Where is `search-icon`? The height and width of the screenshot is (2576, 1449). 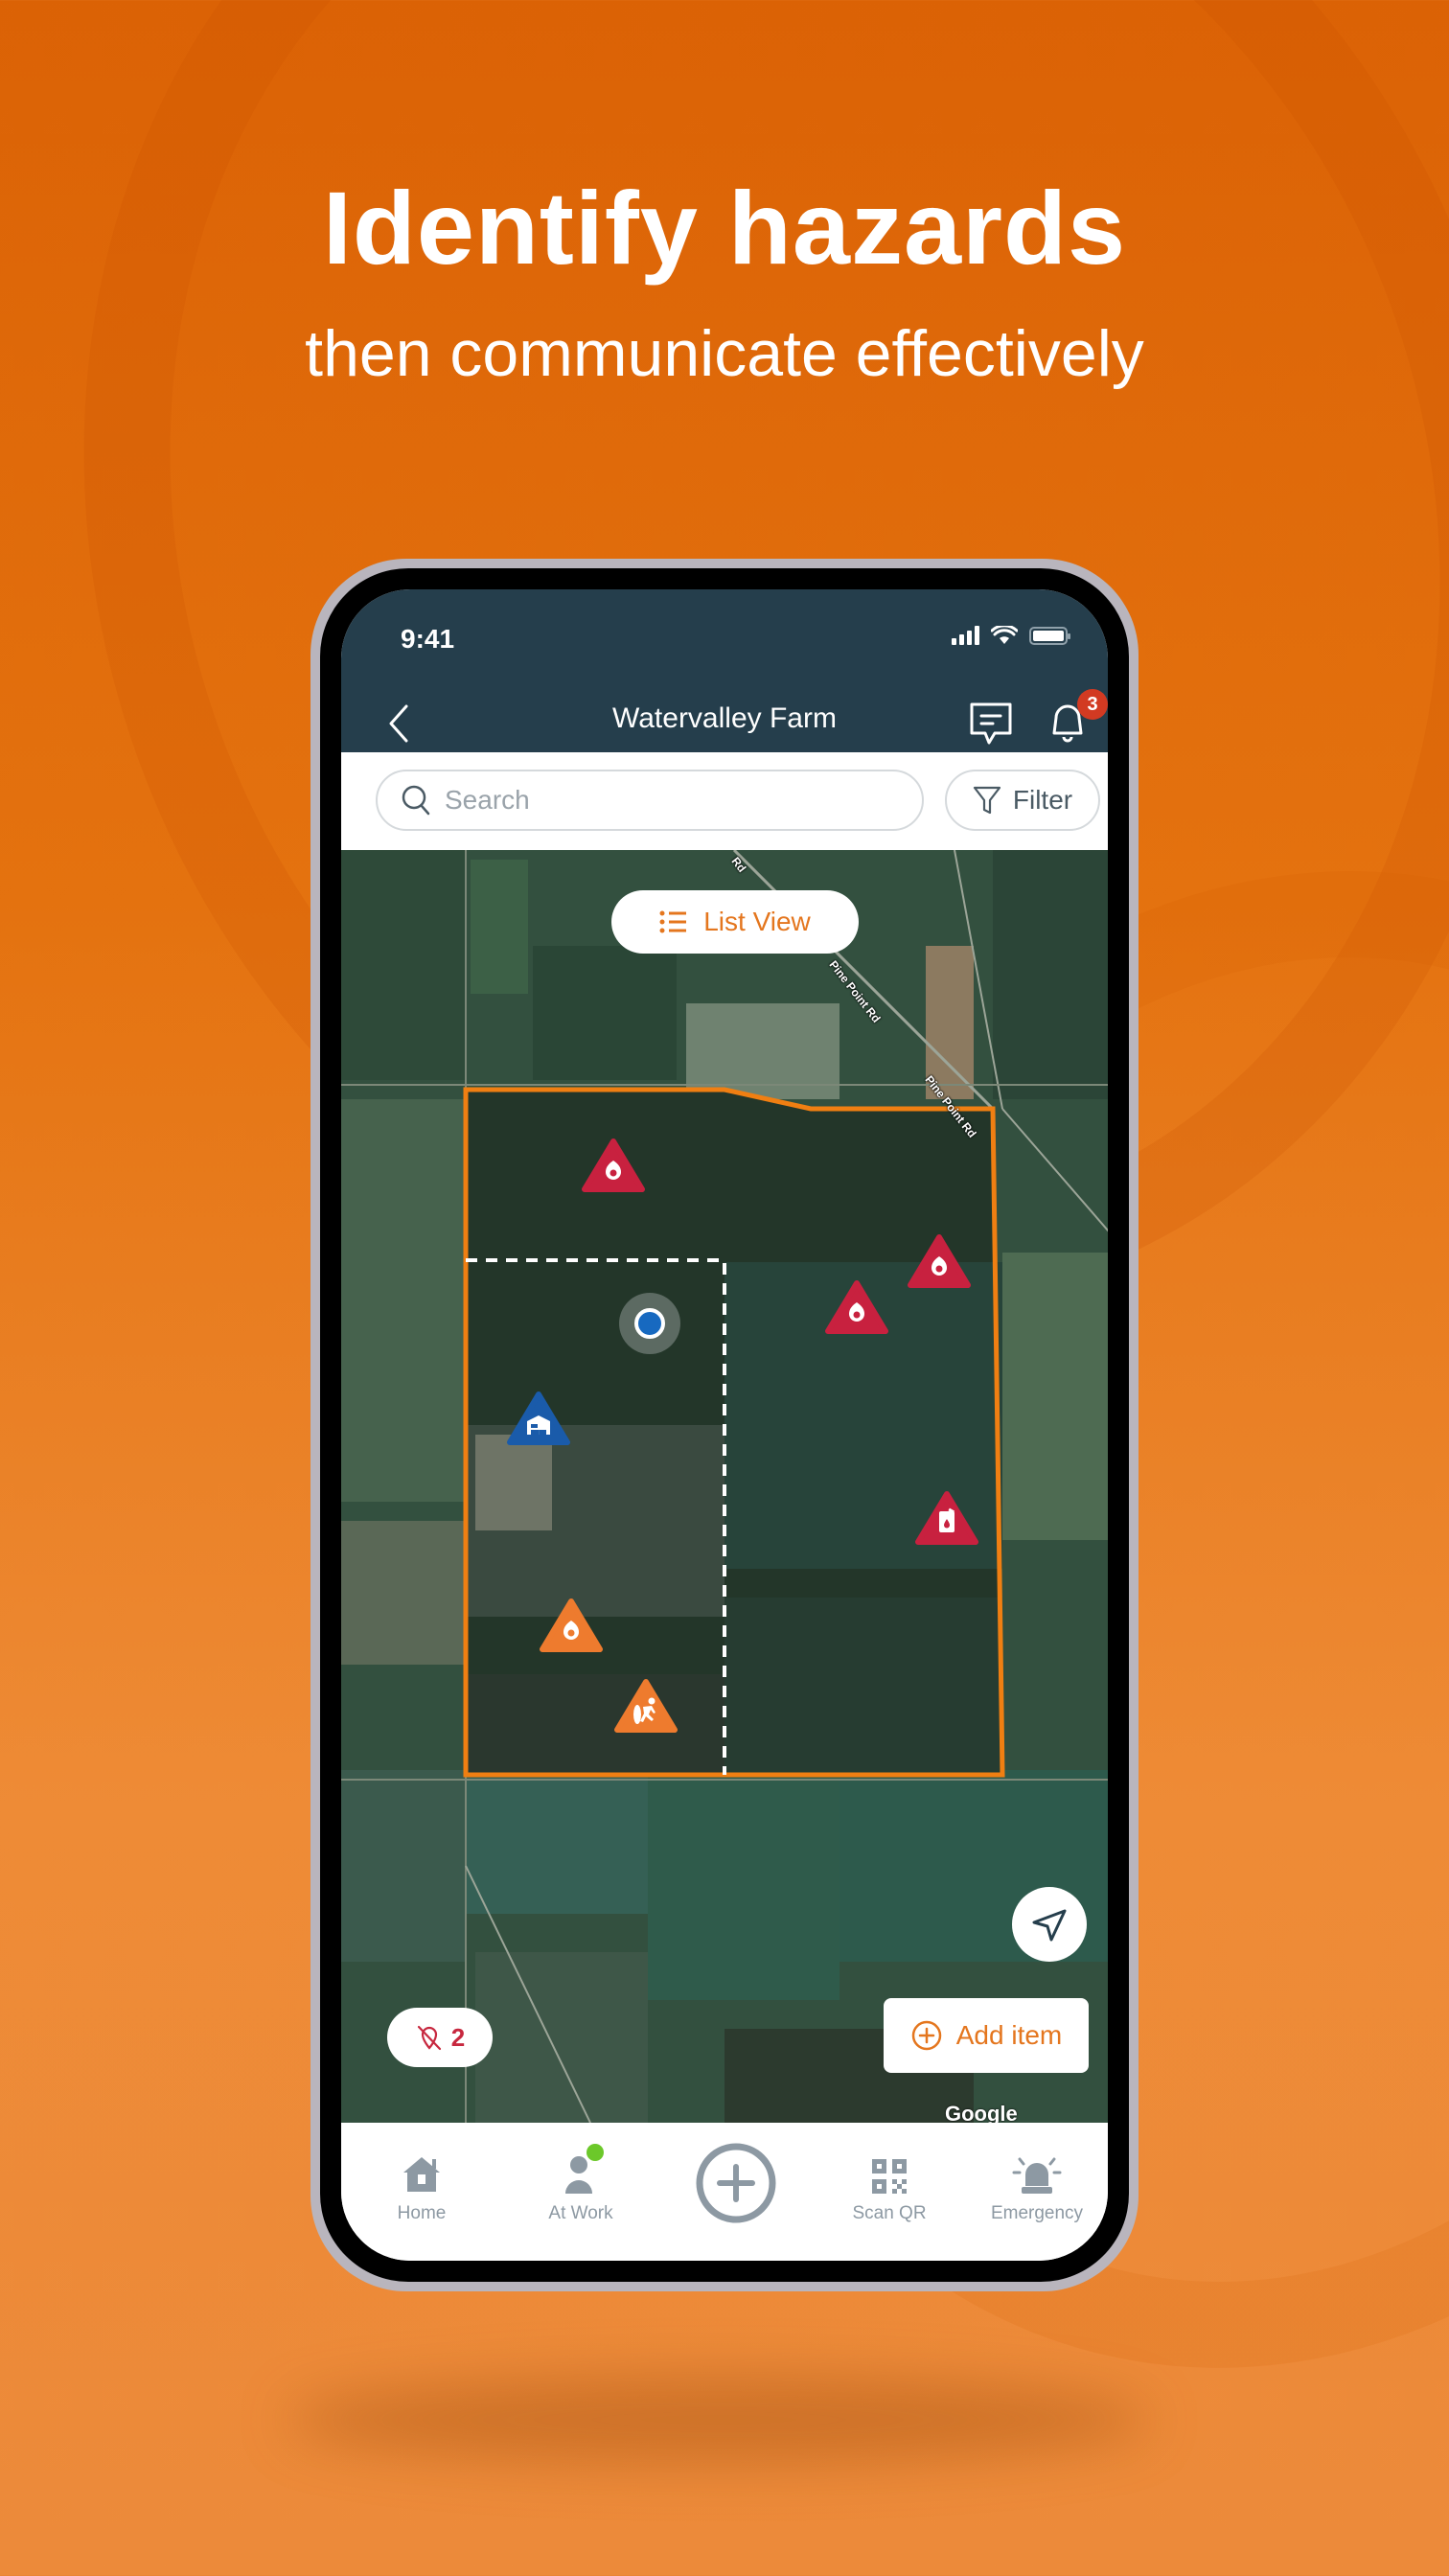
search-icon is located at coordinates (416, 800).